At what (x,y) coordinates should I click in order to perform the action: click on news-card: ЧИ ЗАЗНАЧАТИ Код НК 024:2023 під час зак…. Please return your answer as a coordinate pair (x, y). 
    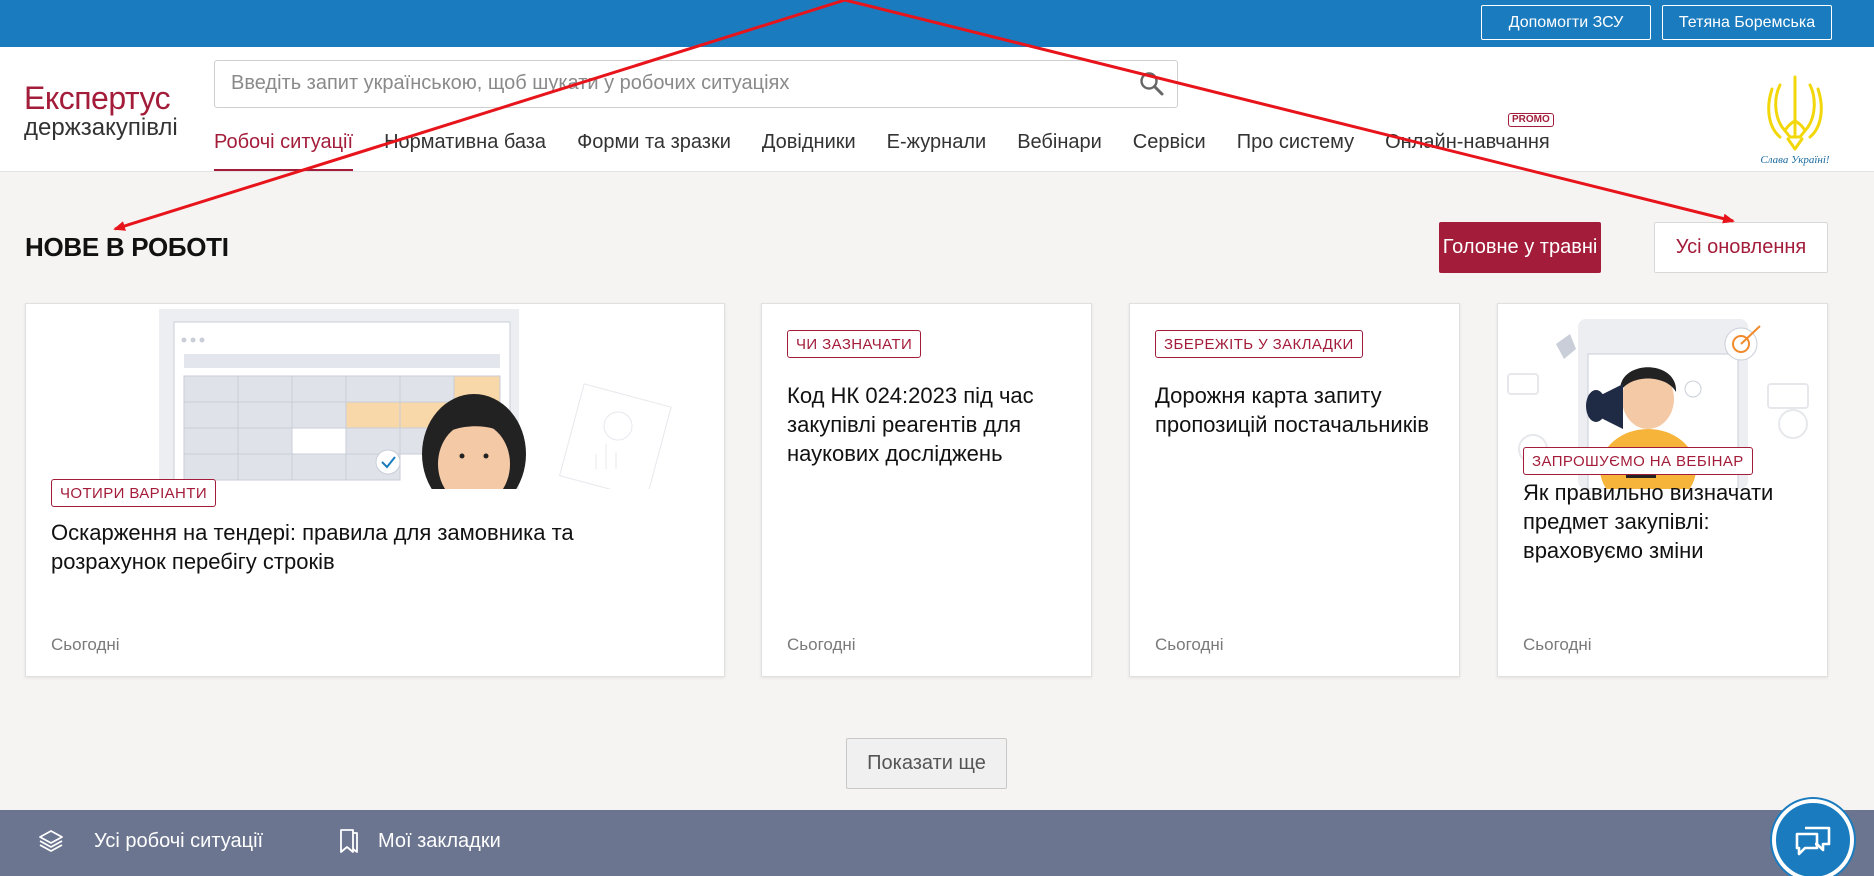
    Looking at the image, I should click on (926, 490).